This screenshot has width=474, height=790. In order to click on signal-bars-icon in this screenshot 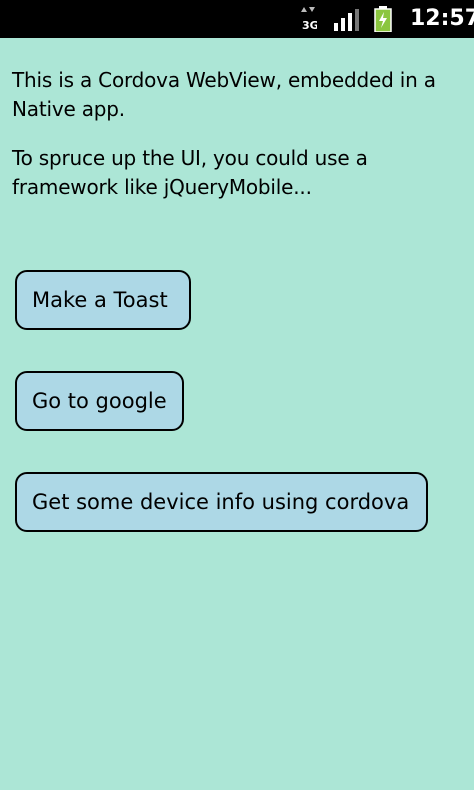, I will do `click(346, 20)`.